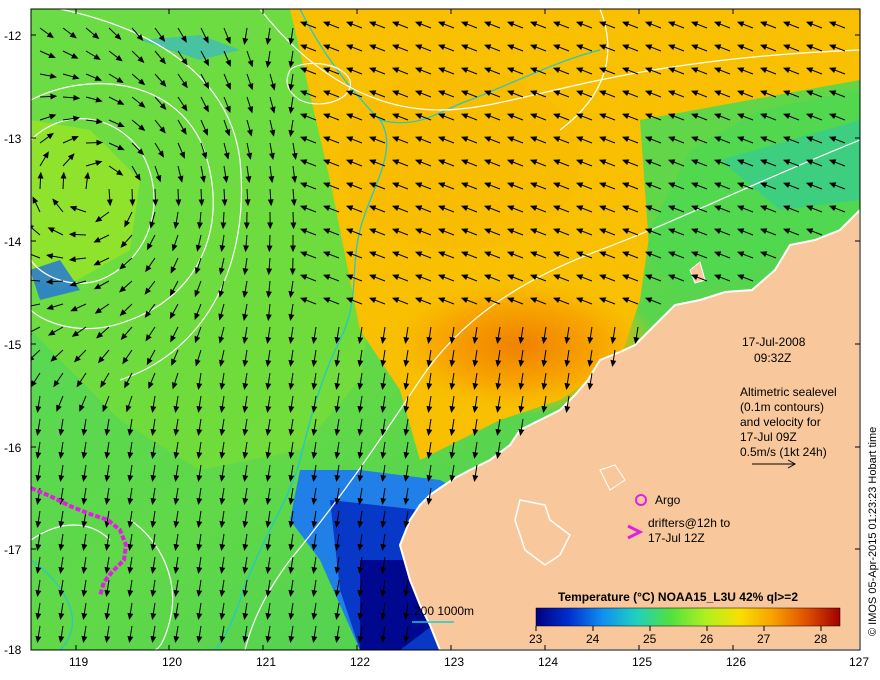  Describe the element at coordinates (764, 639) in the screenshot. I see `colorbar-tick-label: 27` at that location.